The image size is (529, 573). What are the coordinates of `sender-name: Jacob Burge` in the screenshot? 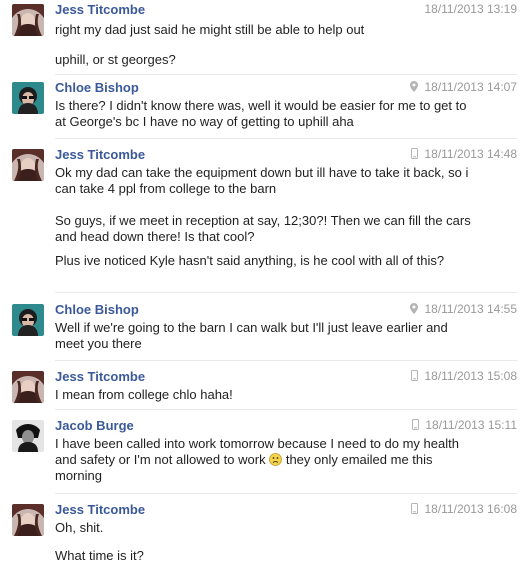 It's located at (94, 425).